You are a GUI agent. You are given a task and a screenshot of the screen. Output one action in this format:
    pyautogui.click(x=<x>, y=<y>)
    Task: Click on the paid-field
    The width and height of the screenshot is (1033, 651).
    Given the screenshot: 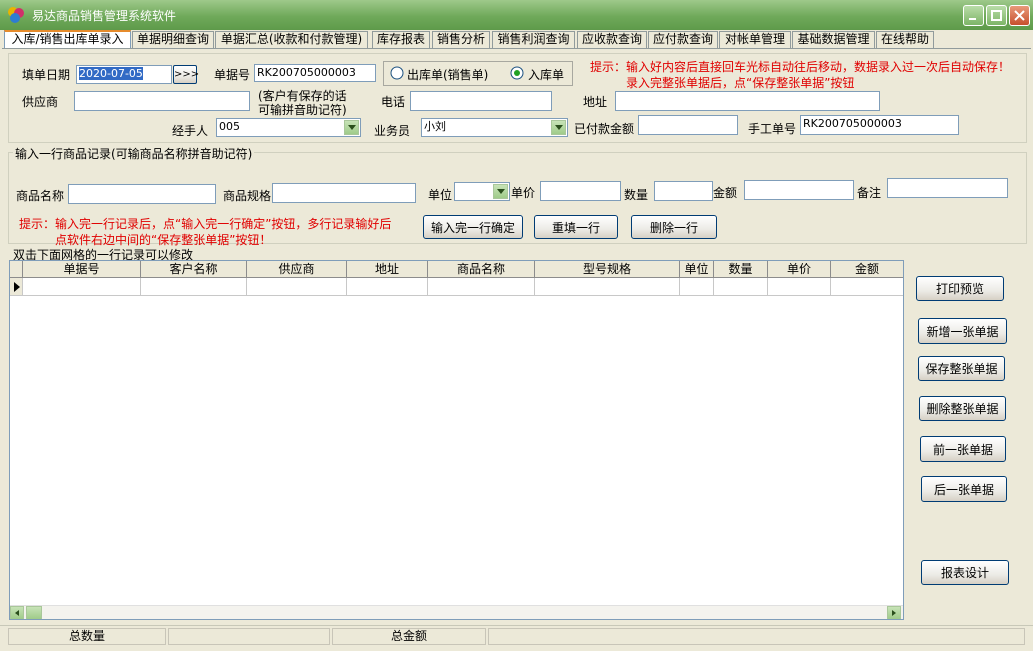 What is the action you would take?
    pyautogui.click(x=688, y=125)
    